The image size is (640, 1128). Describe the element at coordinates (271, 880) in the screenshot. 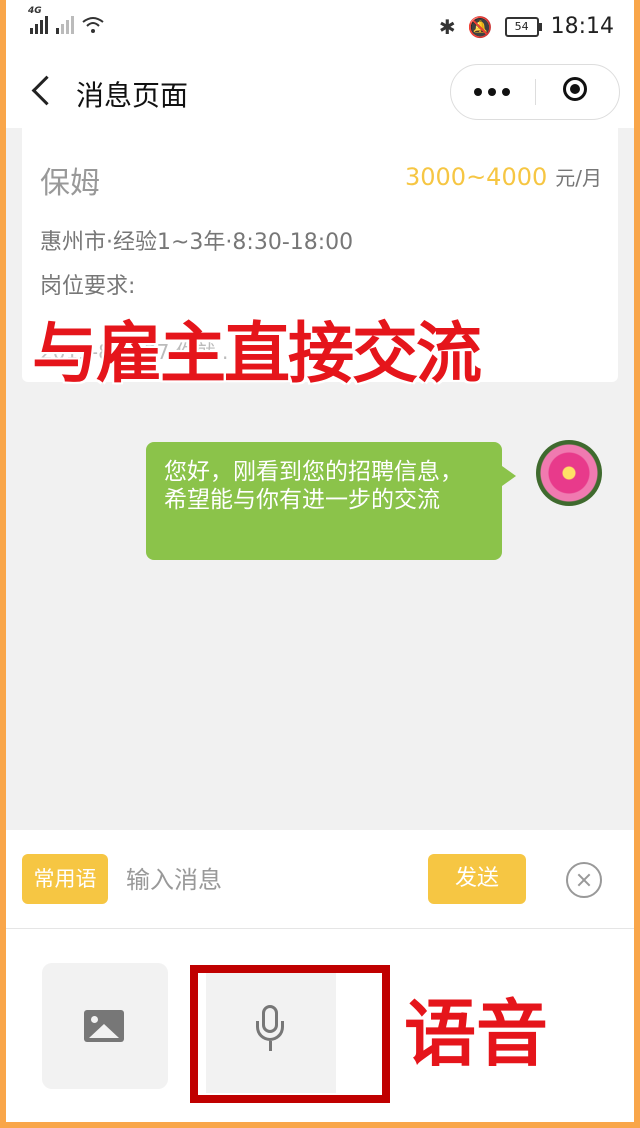

I see `message-input` at that location.